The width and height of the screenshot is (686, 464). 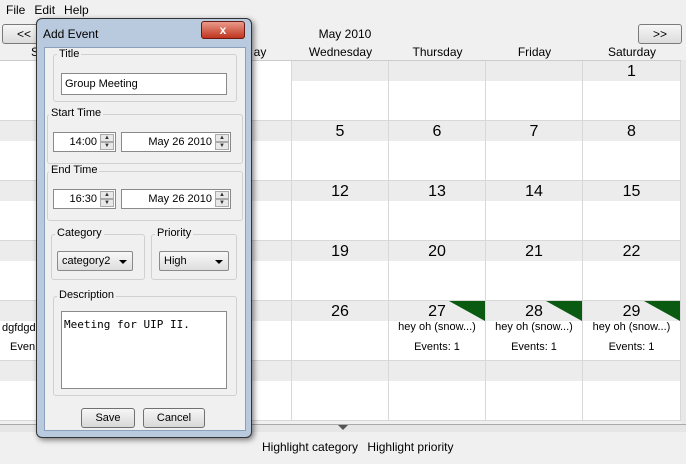 What do you see at coordinates (437, 131) in the screenshot?
I see `day-number: 6` at bounding box center [437, 131].